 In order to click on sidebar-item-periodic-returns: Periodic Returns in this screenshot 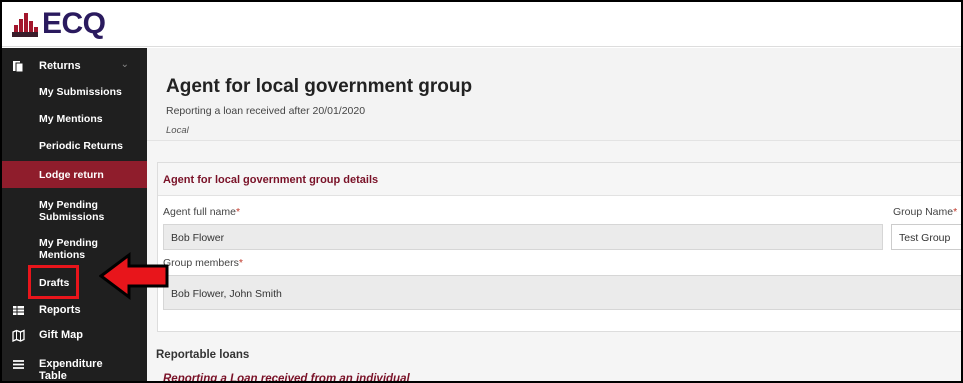, I will do `click(74, 146)`.